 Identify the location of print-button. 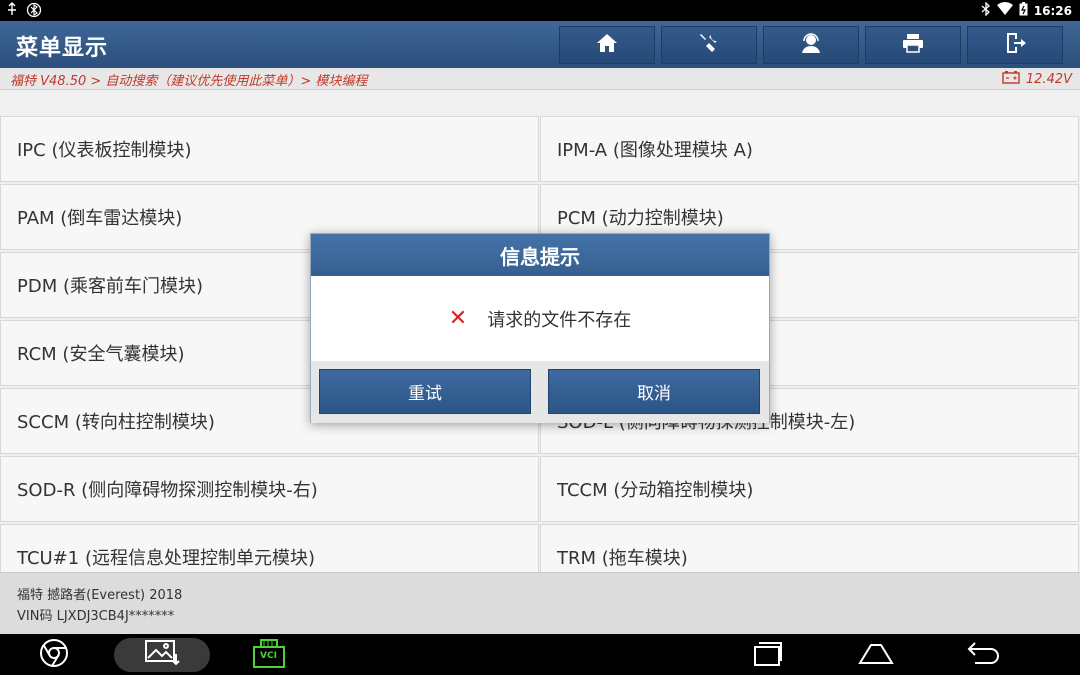
(913, 45).